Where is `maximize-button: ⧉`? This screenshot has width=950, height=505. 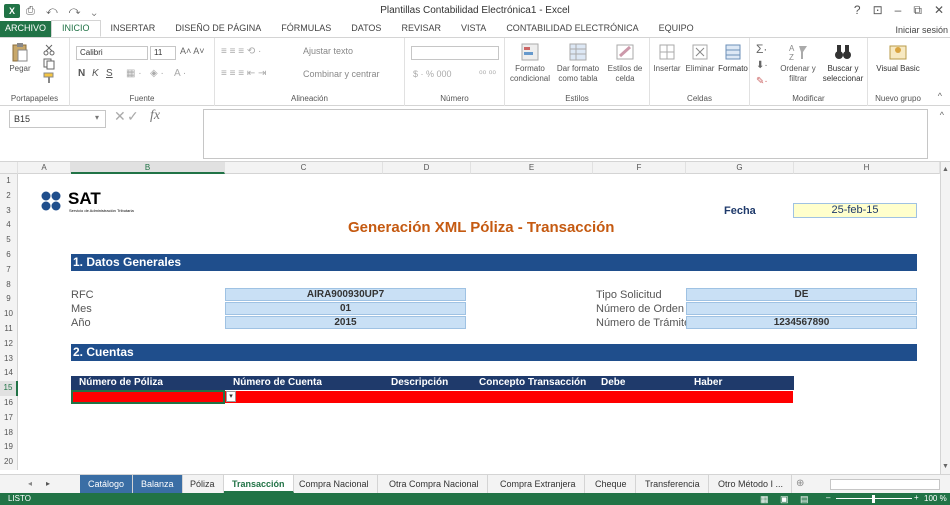
maximize-button: ⧉ is located at coordinates (917, 10).